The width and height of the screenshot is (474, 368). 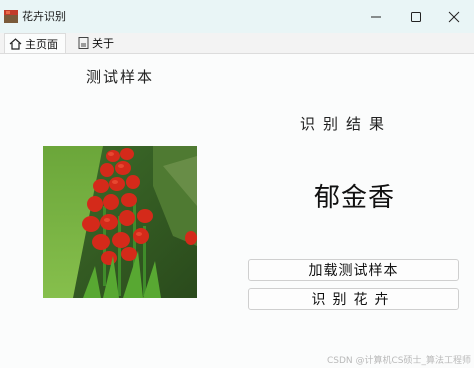 I want to click on title-bar: 花卉识别, so click(x=237, y=16).